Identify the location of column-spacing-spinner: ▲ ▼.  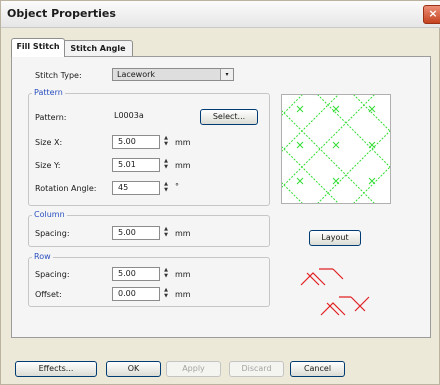
(166, 233).